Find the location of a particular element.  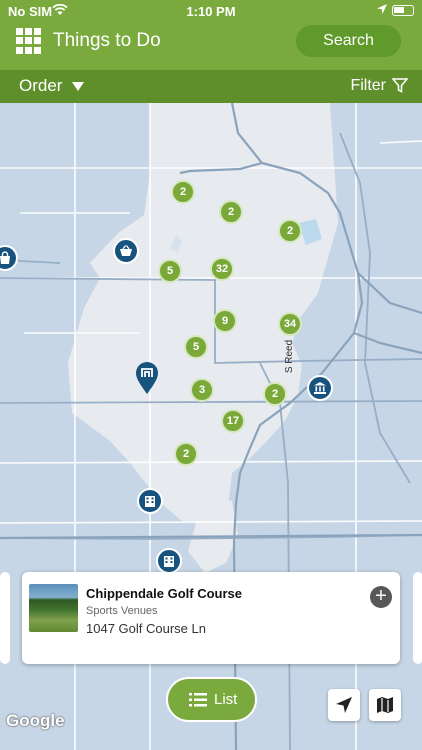

filter-funnel-icon is located at coordinates (400, 85).